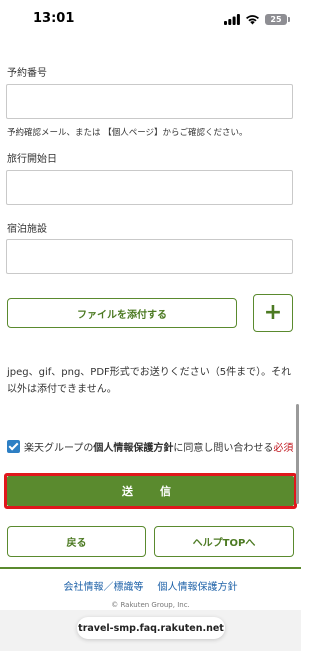 The width and height of the screenshot is (320, 651). I want to click on help-top-button-label: ヘルプTOPへ, so click(224, 543).